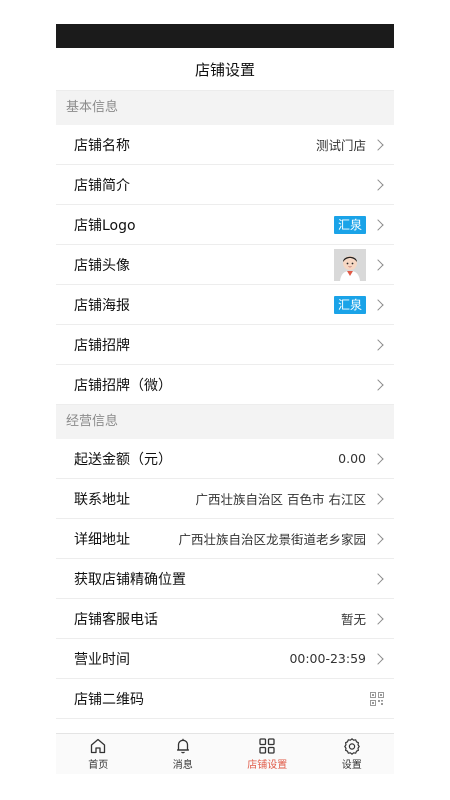 The height and width of the screenshot is (800, 450). I want to click on row-precise-location: 获取店铺精确位置, so click(225, 579).